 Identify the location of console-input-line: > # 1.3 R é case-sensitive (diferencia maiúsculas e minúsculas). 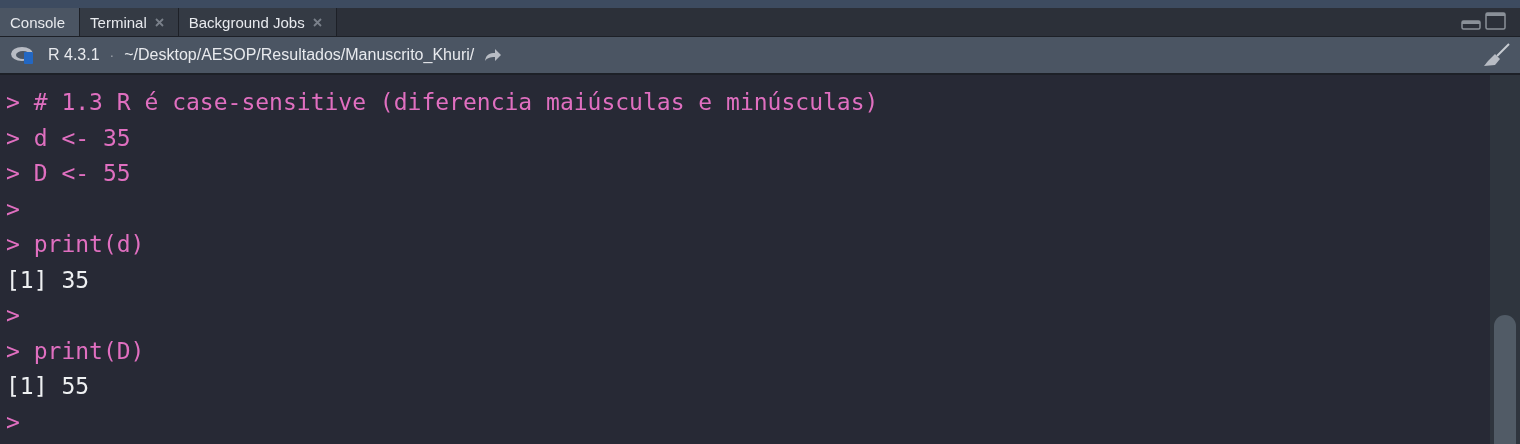
(443, 102).